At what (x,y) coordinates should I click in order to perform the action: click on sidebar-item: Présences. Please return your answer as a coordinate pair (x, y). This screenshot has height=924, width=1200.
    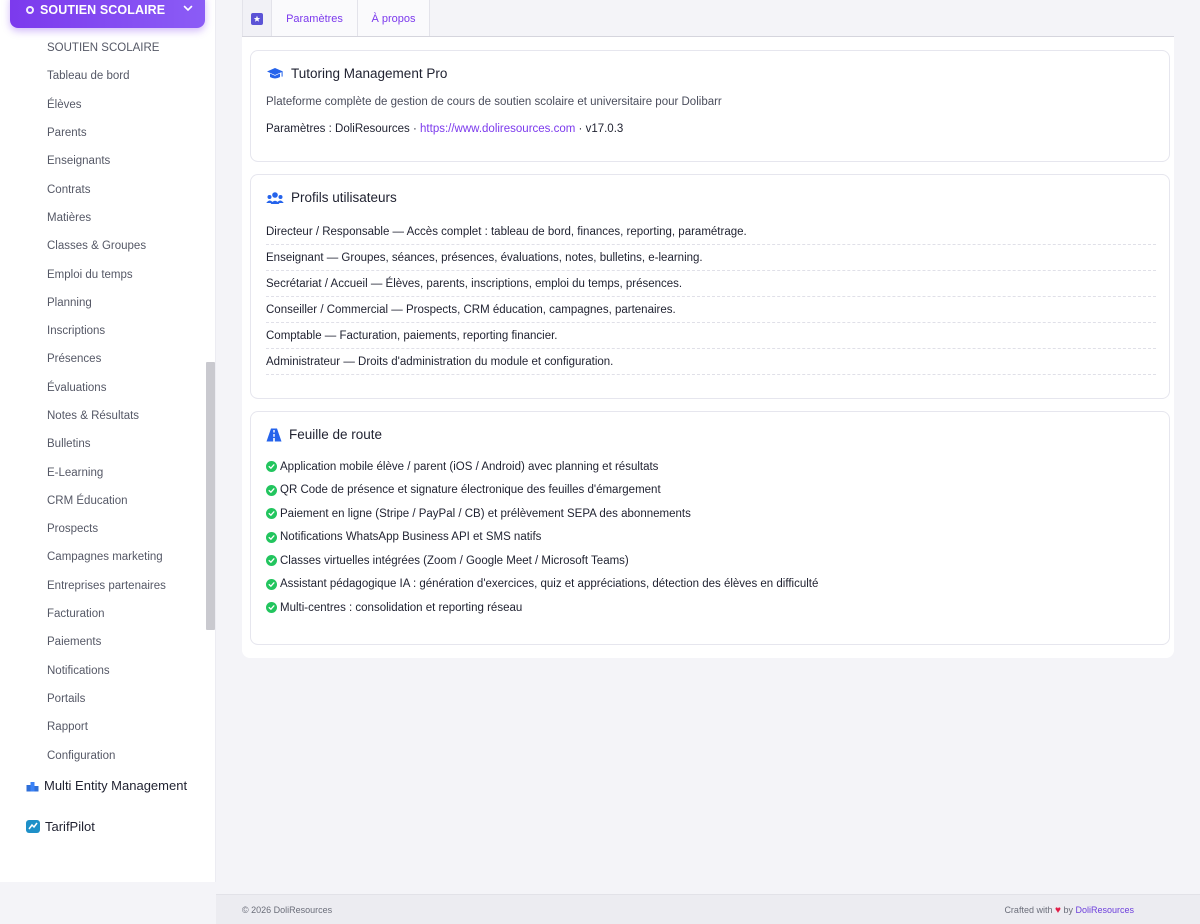
    Looking at the image, I should click on (102, 359).